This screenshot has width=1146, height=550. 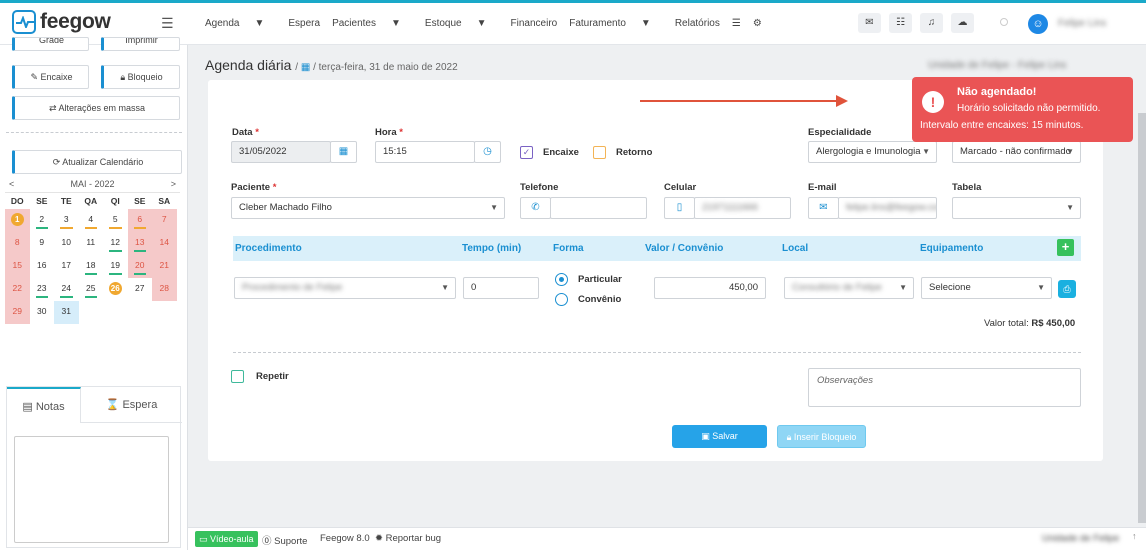 I want to click on procedure-select: Procedimento de Felipe ▼, so click(x=345, y=288).